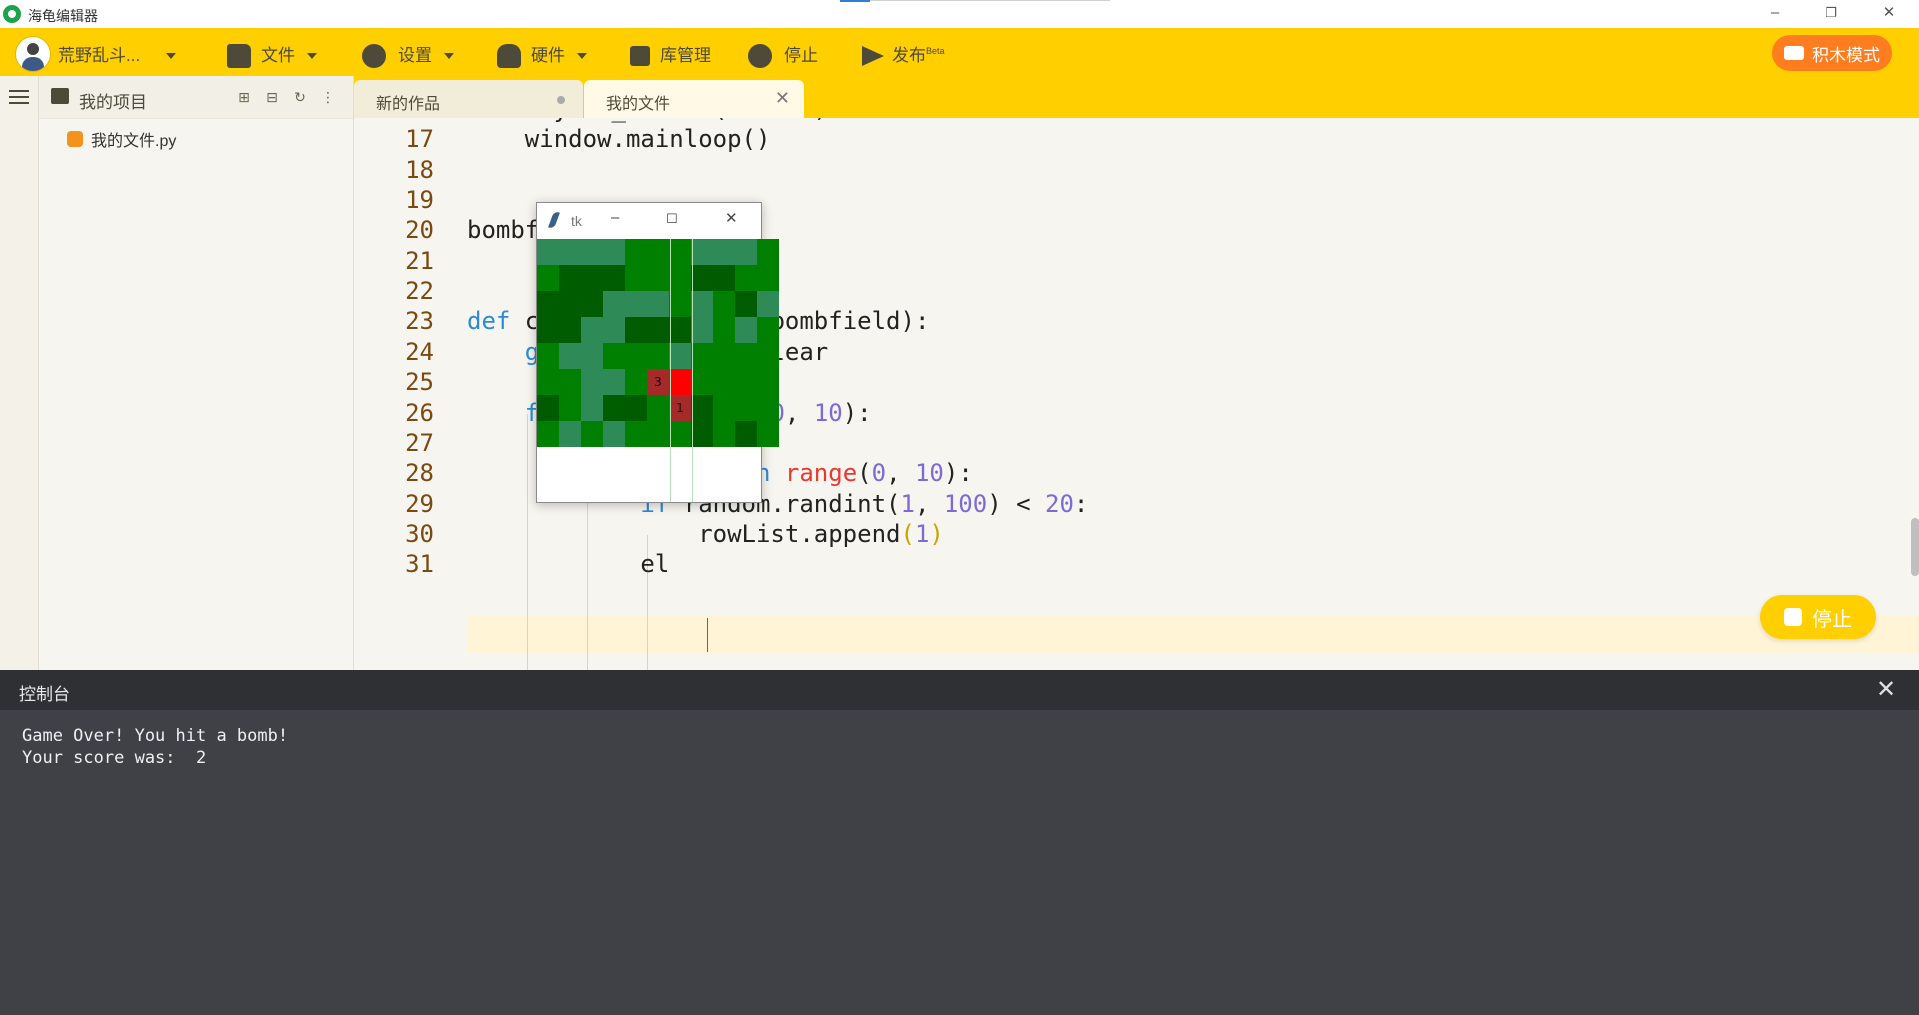 Image resolution: width=1919 pixels, height=1015 pixels. Describe the element at coordinates (694, 99) in the screenshot. I see `tab-my-file: 我的文件 ✕` at that location.